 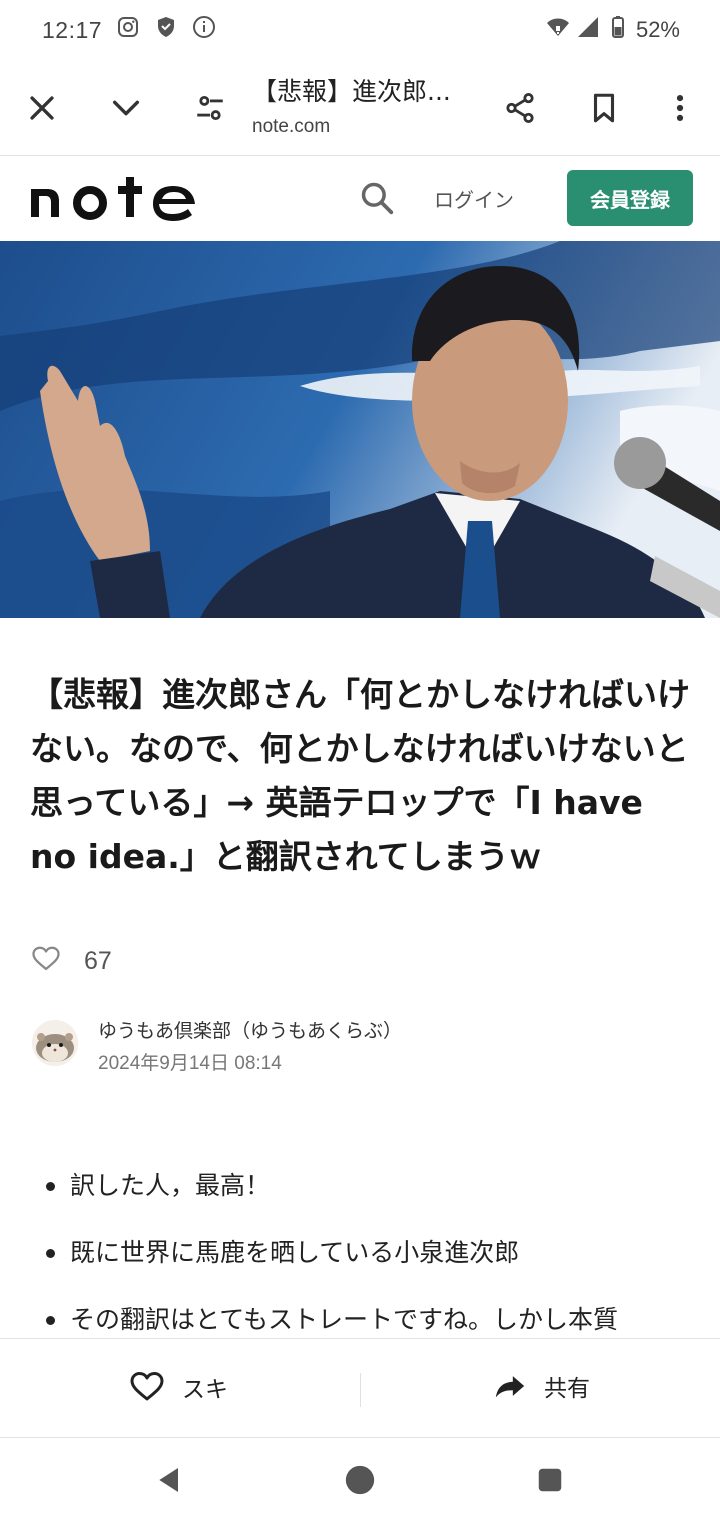 I want to click on share-button: 共有, so click(x=541, y=1386).